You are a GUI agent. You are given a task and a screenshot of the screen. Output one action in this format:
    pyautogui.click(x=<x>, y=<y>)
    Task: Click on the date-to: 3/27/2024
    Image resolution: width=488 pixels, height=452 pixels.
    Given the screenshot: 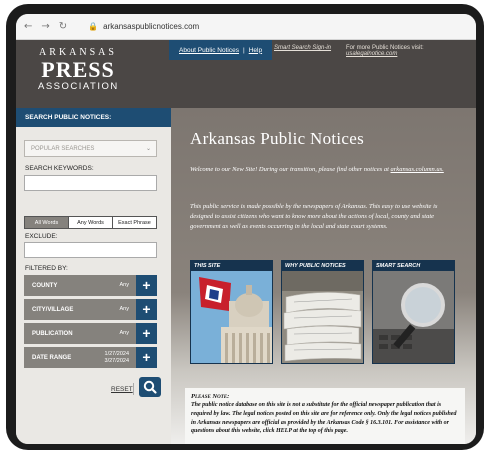 What is the action you would take?
    pyautogui.click(x=116, y=360)
    